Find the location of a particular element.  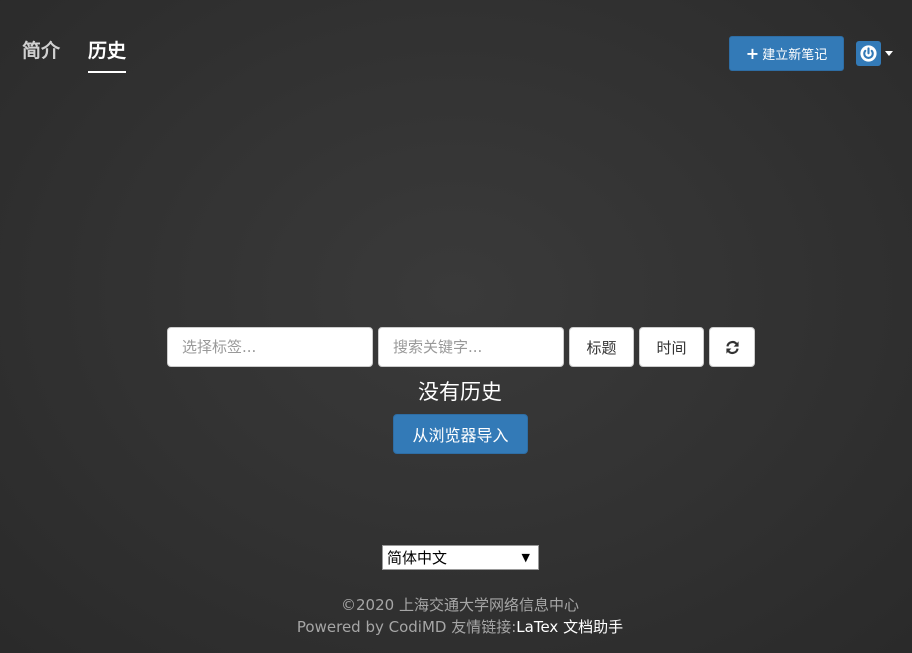

history-filters: 标题 时间 is located at coordinates (461, 347).